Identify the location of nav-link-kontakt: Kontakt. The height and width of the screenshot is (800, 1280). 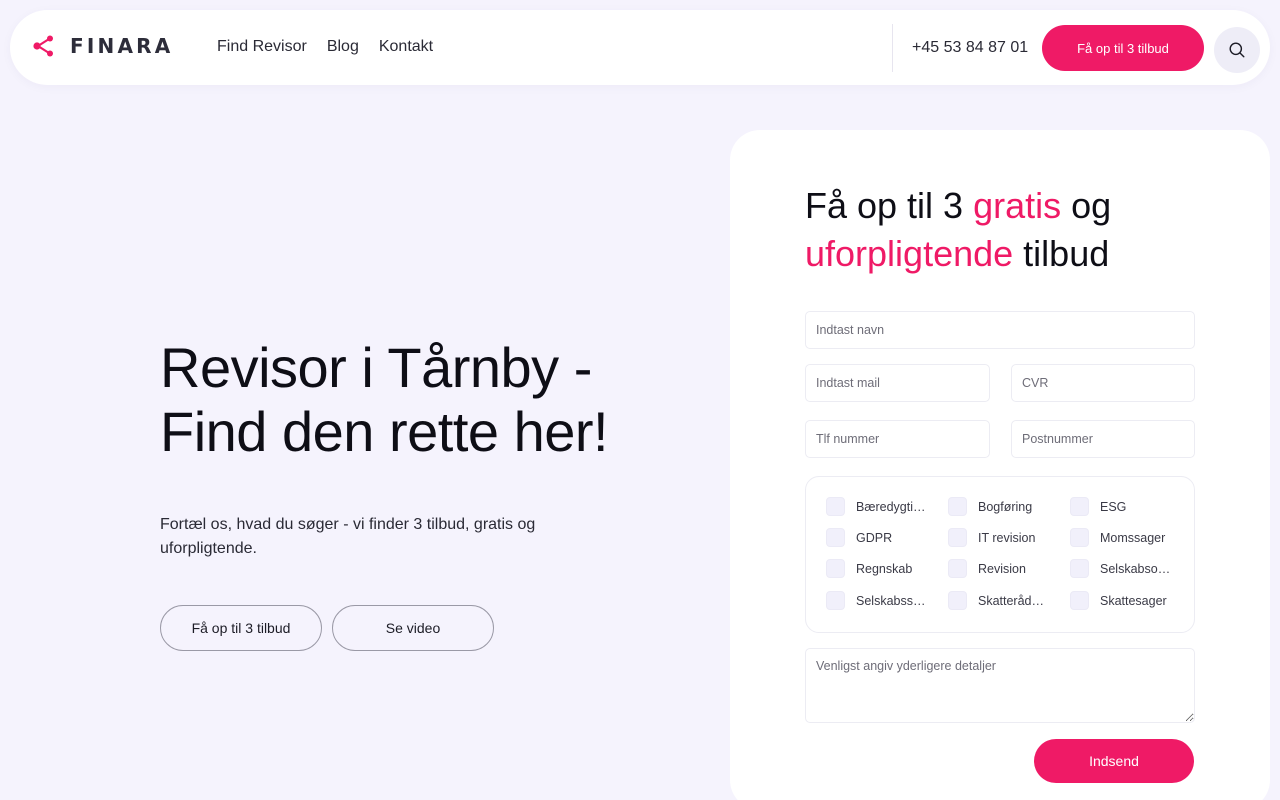
(406, 47).